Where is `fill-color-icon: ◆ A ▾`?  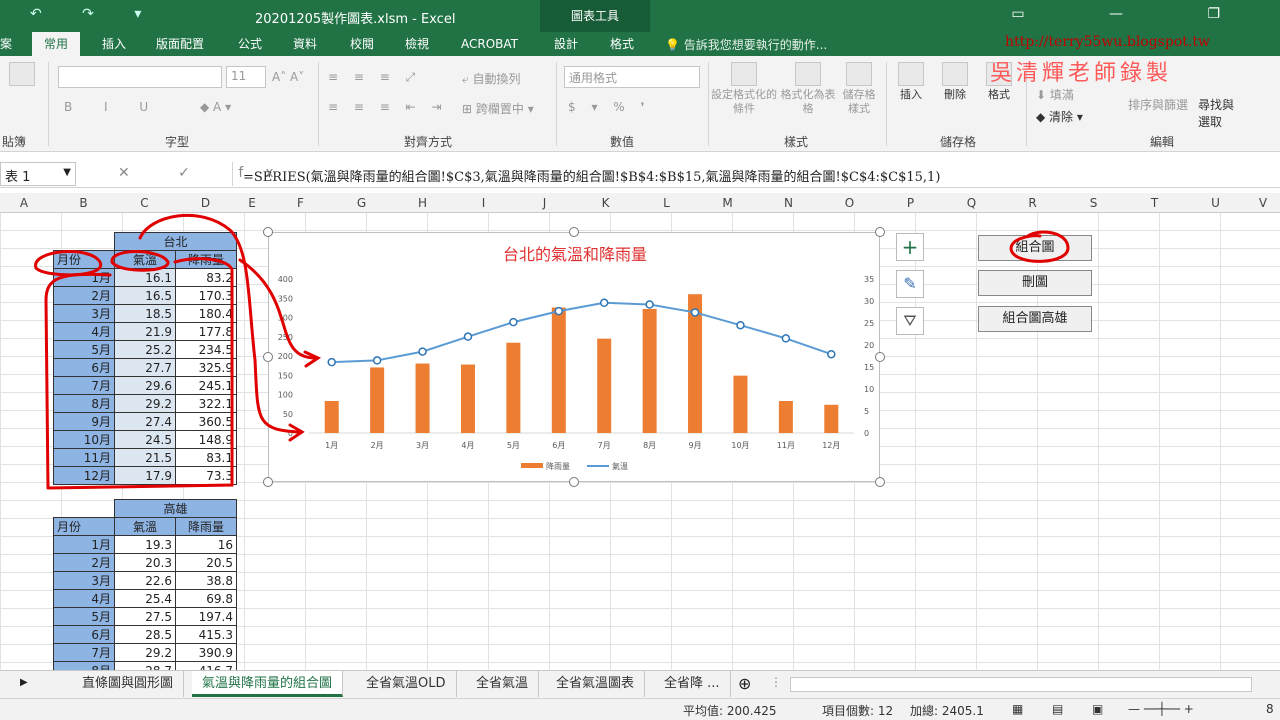 fill-color-icon: ◆ A ▾ is located at coordinates (215, 107).